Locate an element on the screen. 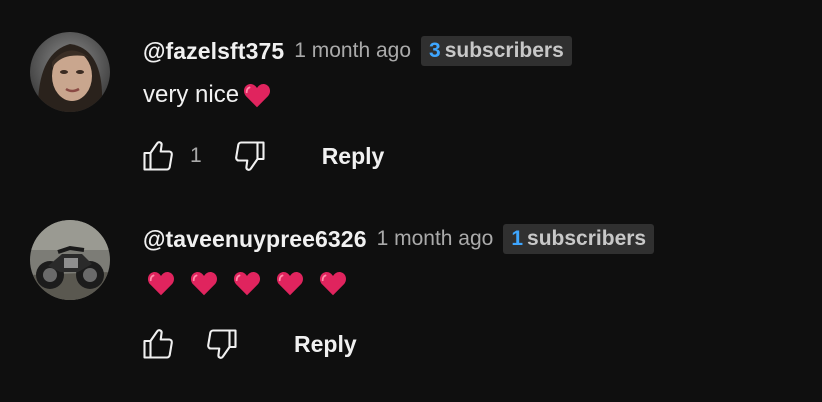 This screenshot has height=402, width=822. comment-text: very nice is located at coordinates (207, 95).